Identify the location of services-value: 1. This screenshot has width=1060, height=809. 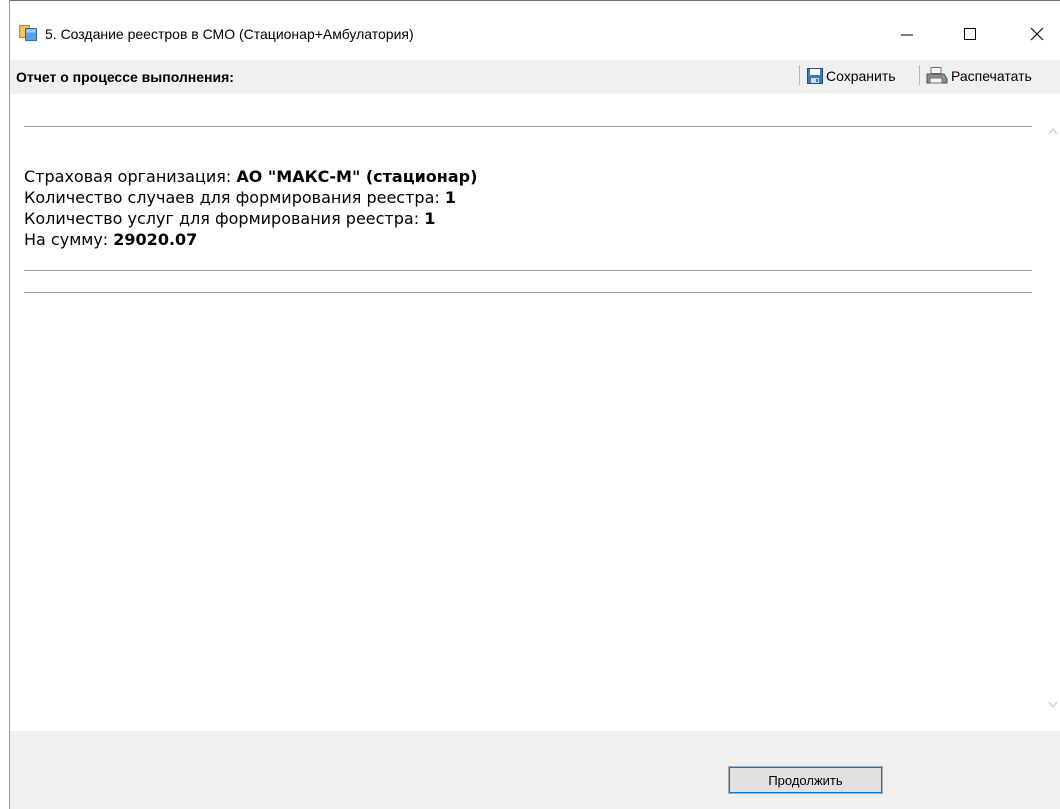
(430, 218).